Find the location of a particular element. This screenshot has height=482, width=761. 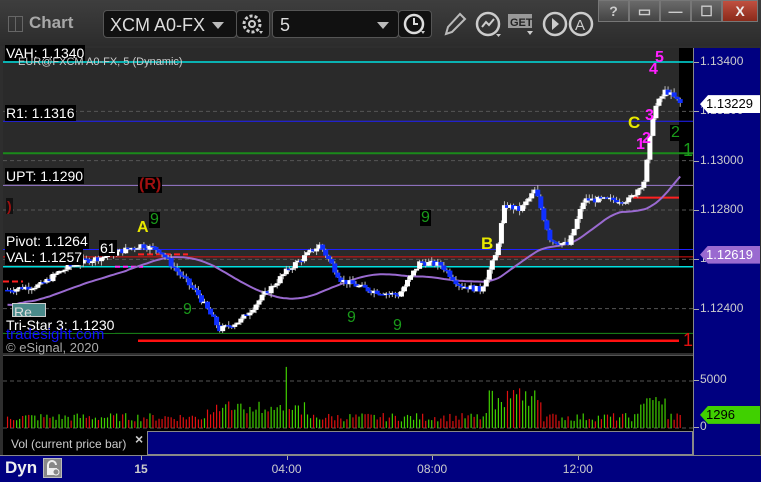

level-label: UPT: 1.1290 is located at coordinates (45, 176).